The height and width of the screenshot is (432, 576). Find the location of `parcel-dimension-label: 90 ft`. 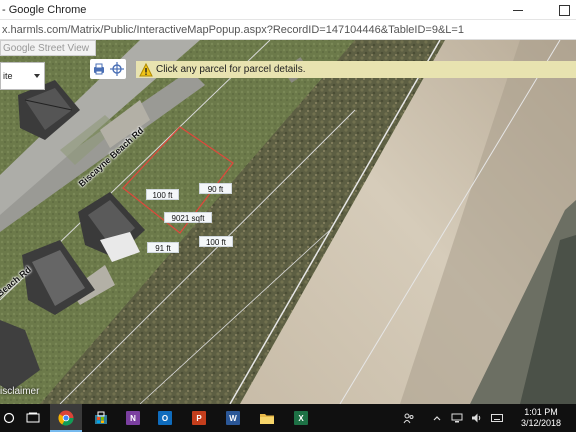

parcel-dimension-label: 90 ft is located at coordinates (215, 188).